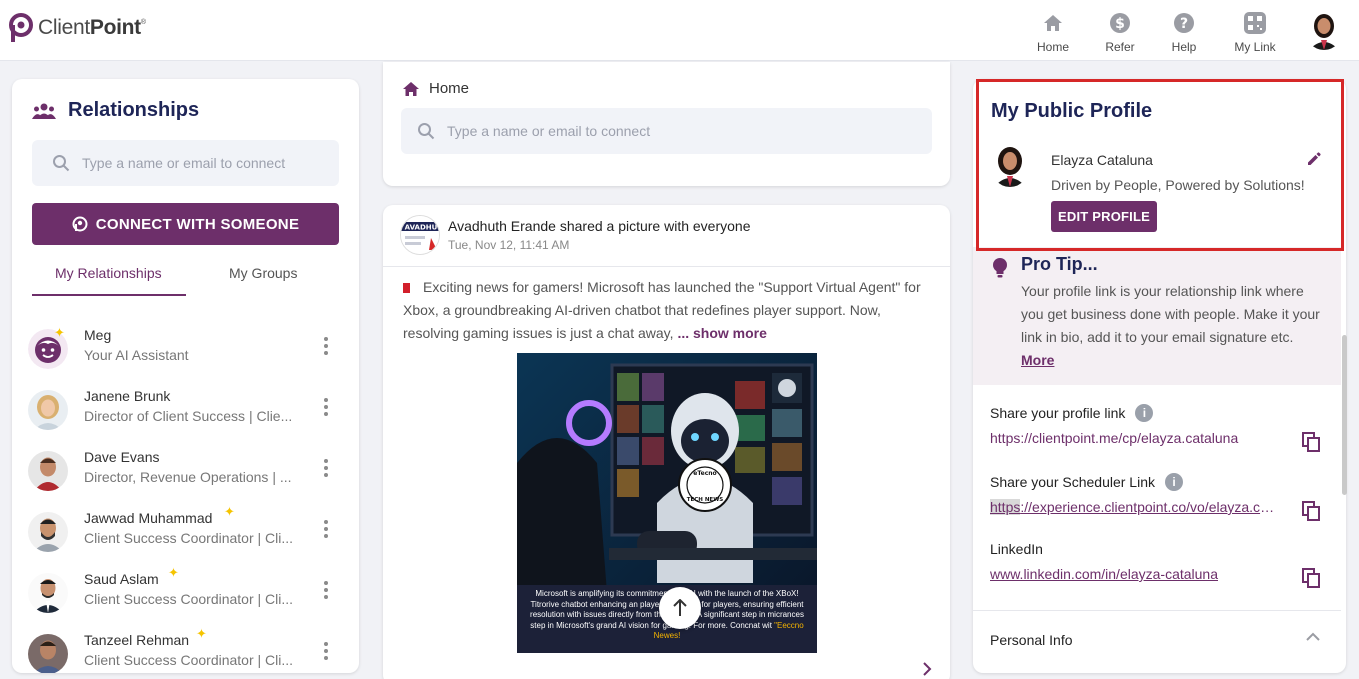  What do you see at coordinates (420, 235) in the screenshot?
I see `post-author-avatar: AVADHU` at bounding box center [420, 235].